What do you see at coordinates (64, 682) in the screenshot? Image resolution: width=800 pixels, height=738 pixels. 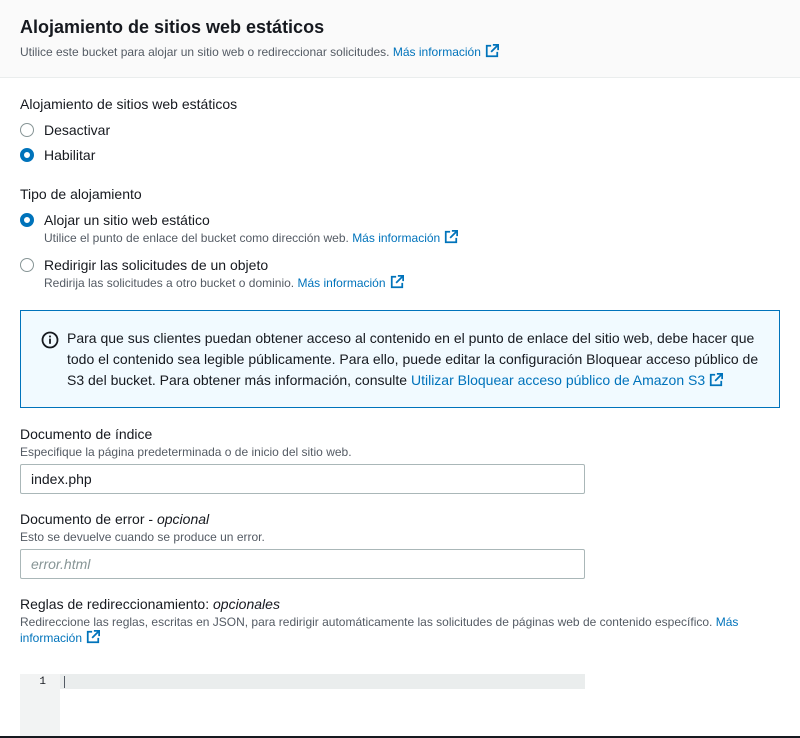 I see `text-cursor` at bounding box center [64, 682].